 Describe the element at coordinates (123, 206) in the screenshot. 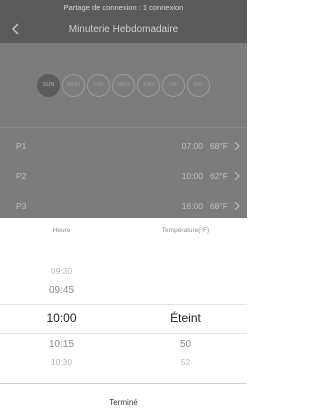

I see `period-row-p3: P3 16:00 68°F` at that location.